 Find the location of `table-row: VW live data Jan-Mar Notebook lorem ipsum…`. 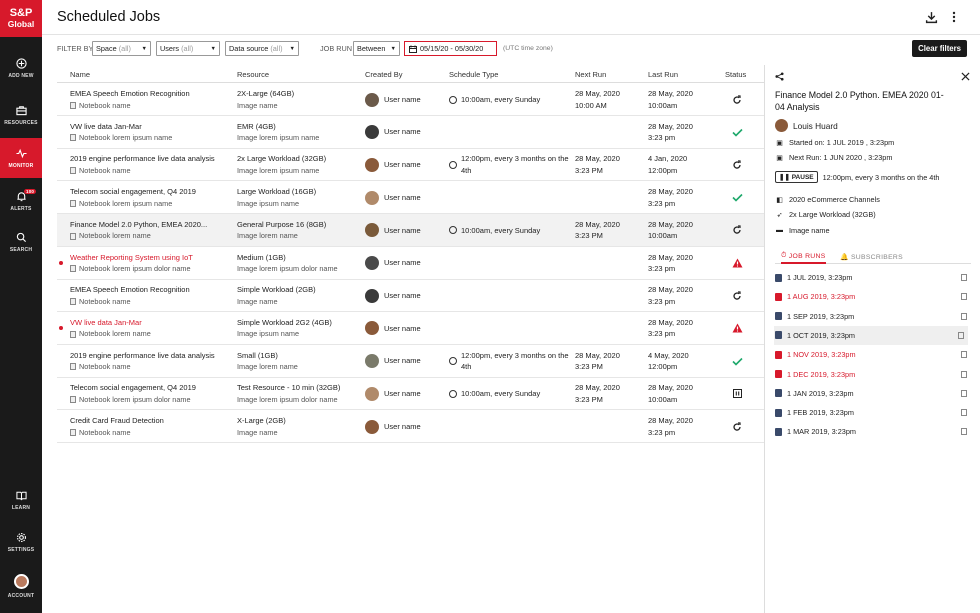

table-row: VW live data Jan-Mar Notebook lorem ipsum… is located at coordinates (410, 132).